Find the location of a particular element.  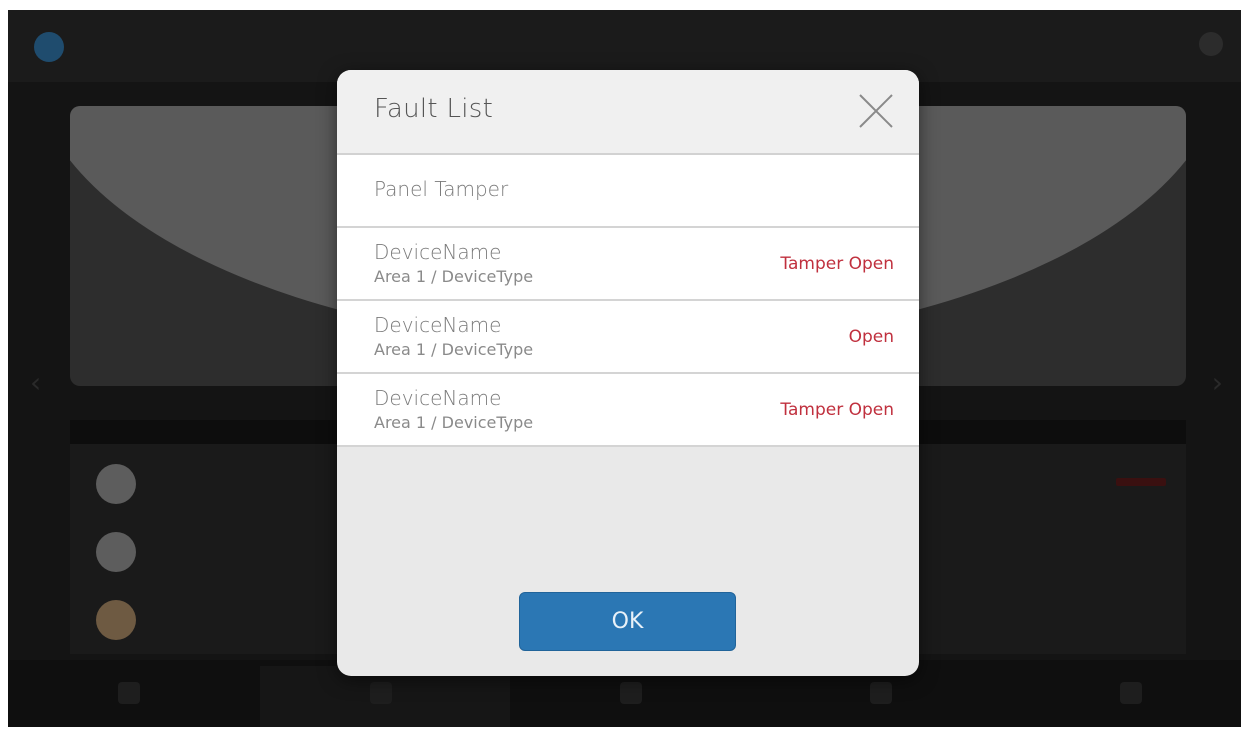

close-icon is located at coordinates (876, 111).